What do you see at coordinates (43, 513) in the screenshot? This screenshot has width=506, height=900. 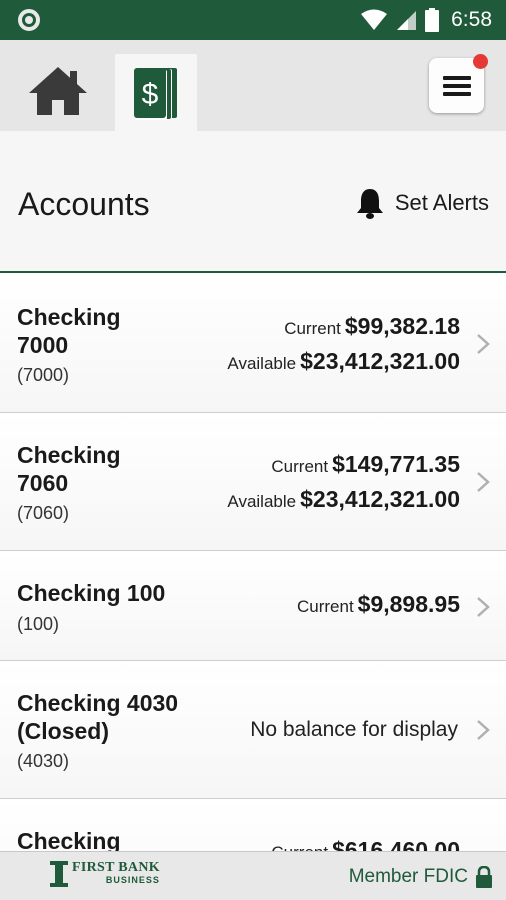 I see `account-number: (7060)` at bounding box center [43, 513].